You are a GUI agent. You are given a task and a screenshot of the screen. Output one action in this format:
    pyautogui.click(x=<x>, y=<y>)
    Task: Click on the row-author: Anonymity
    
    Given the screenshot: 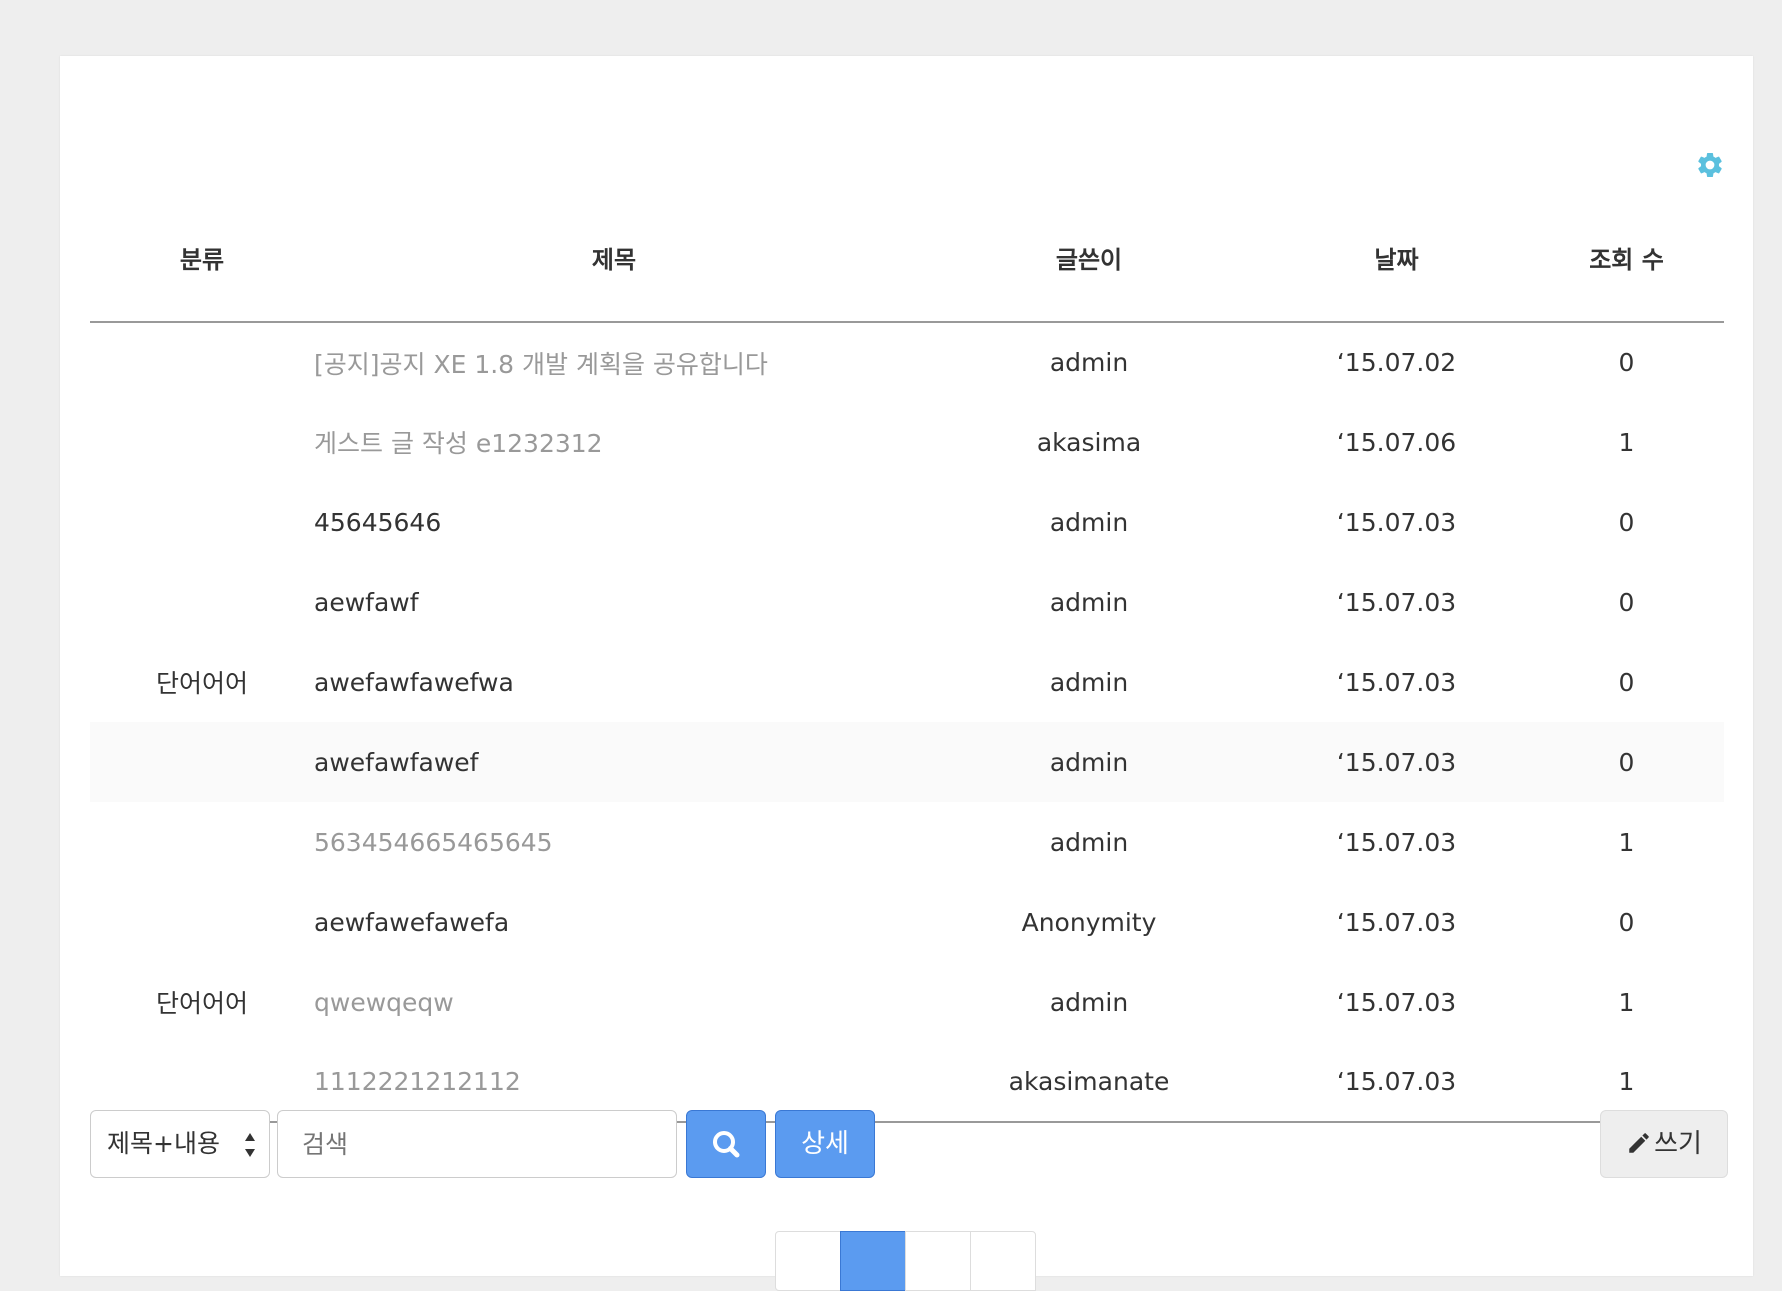 What is the action you would take?
    pyautogui.click(x=1089, y=922)
    